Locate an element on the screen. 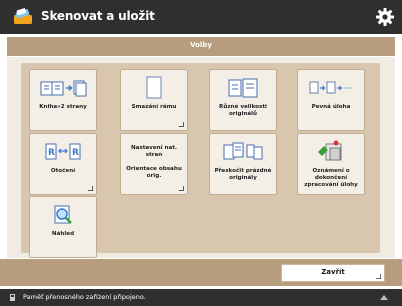  blank-page-icon is located at coordinates (154, 88).